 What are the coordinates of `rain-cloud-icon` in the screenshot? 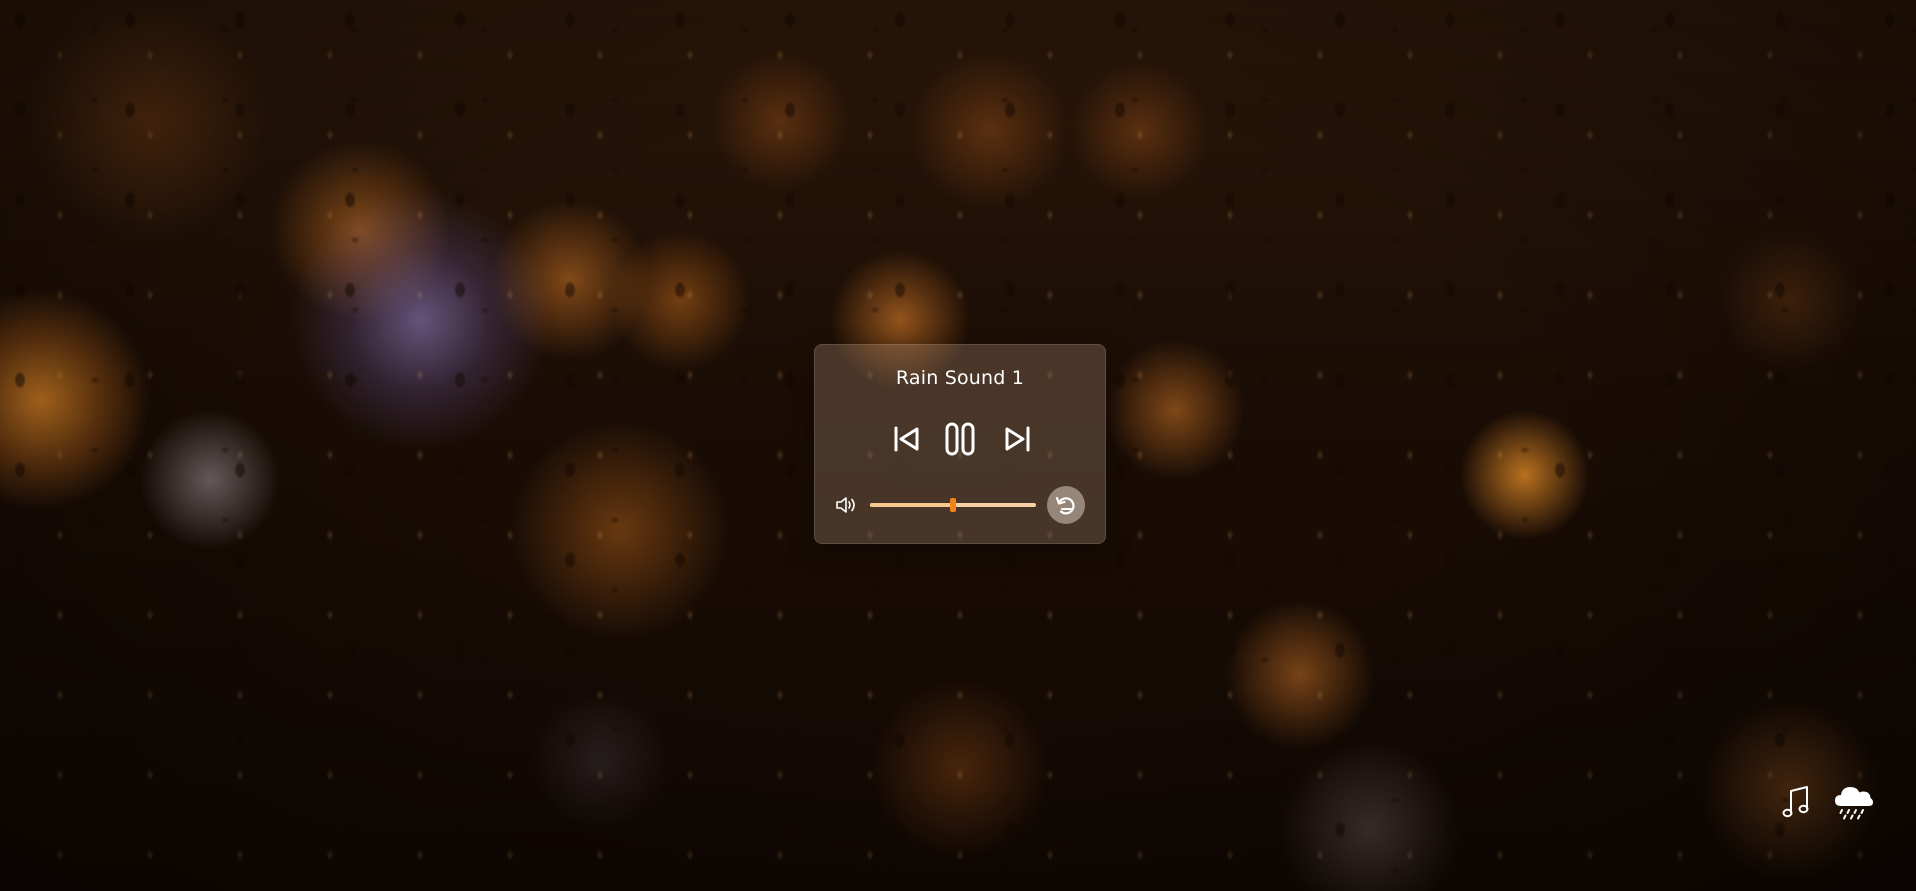 It's located at (1854, 803).